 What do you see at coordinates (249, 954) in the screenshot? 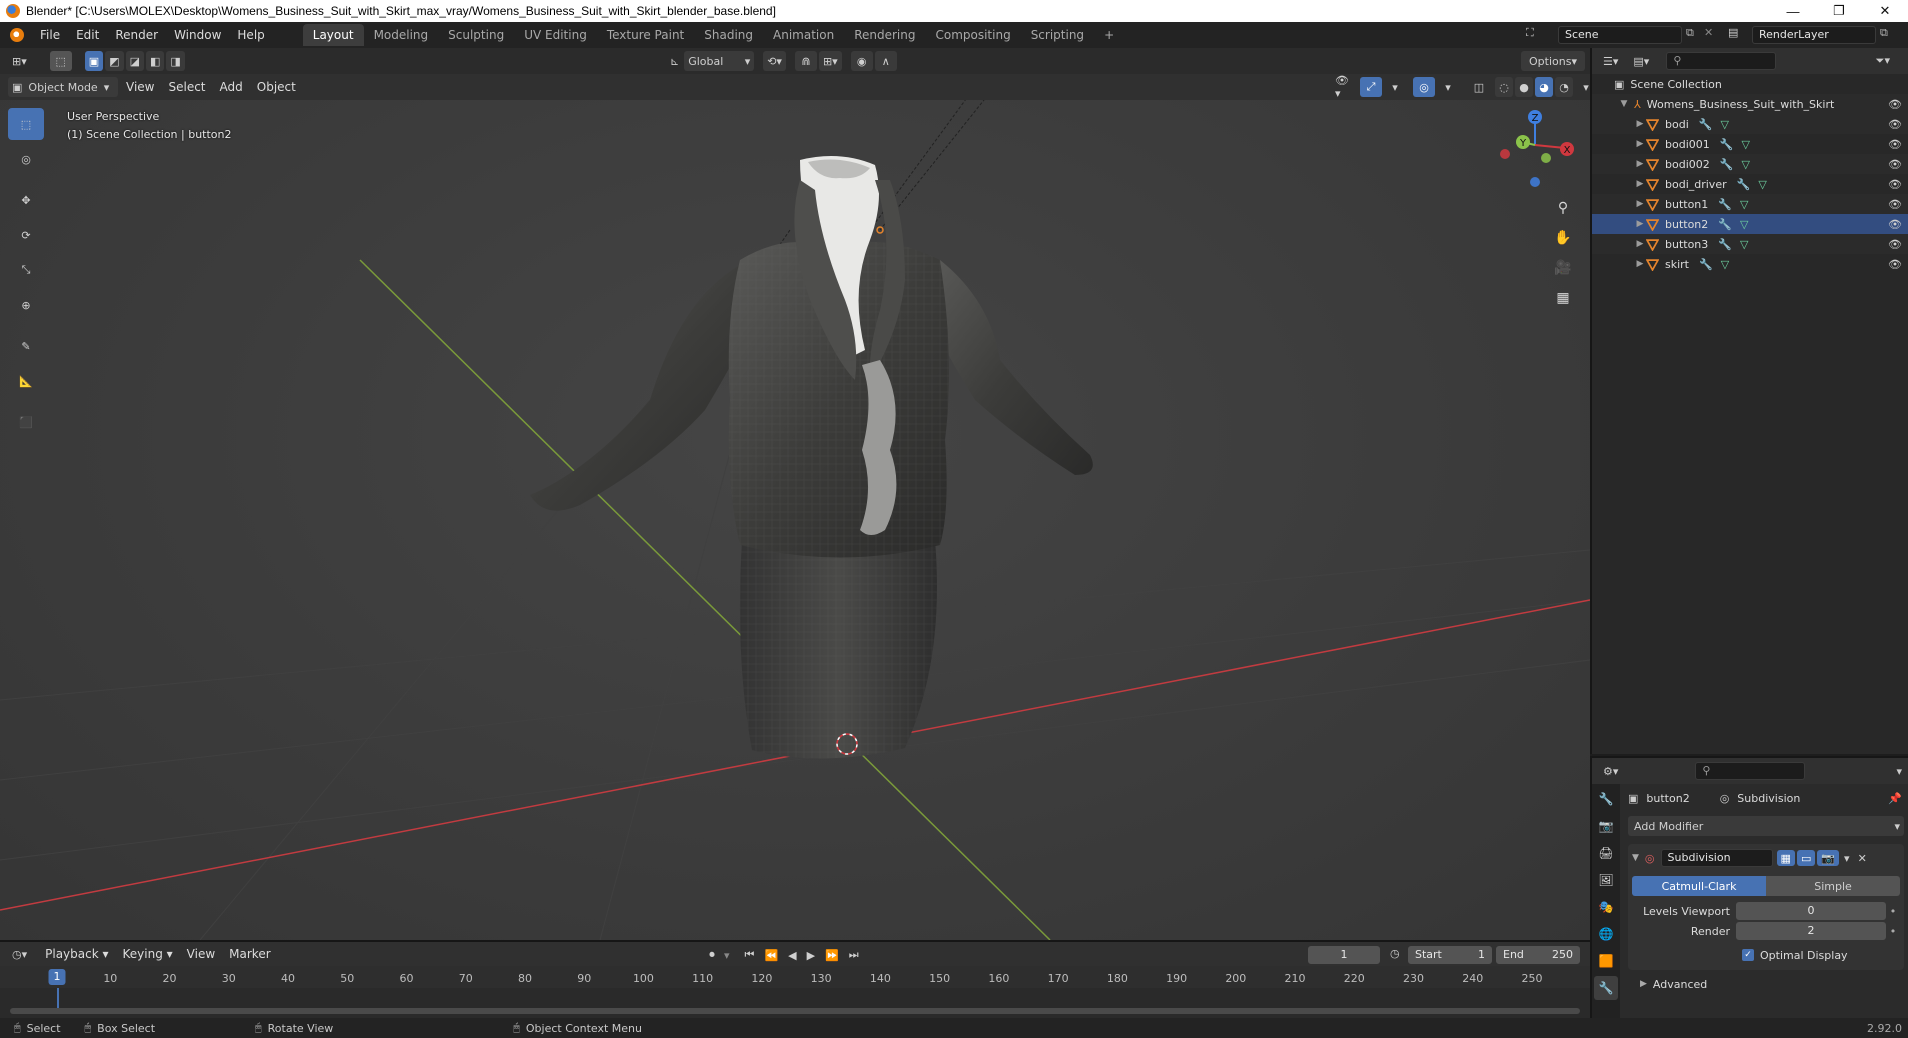
I see `timeline-menu-marker: Marker` at bounding box center [249, 954].